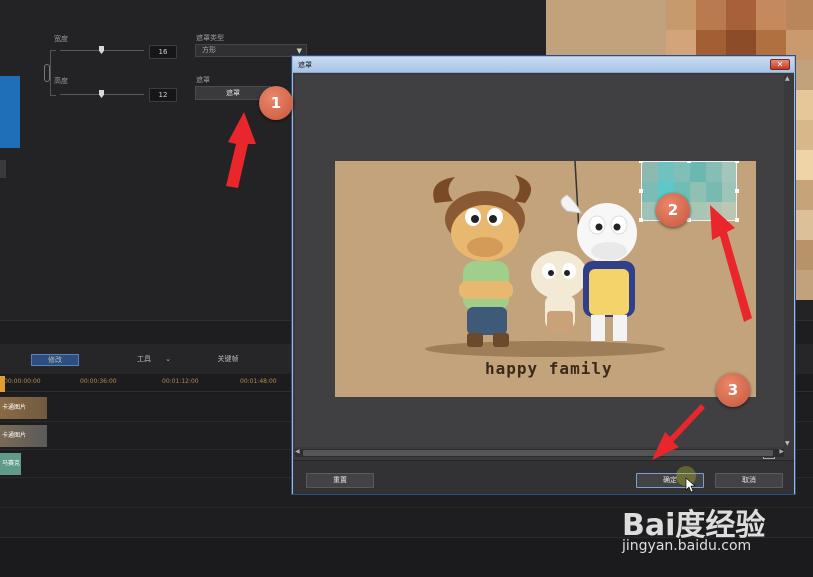  Describe the element at coordinates (670, 480) in the screenshot. I see `ok-button: 确定` at that location.